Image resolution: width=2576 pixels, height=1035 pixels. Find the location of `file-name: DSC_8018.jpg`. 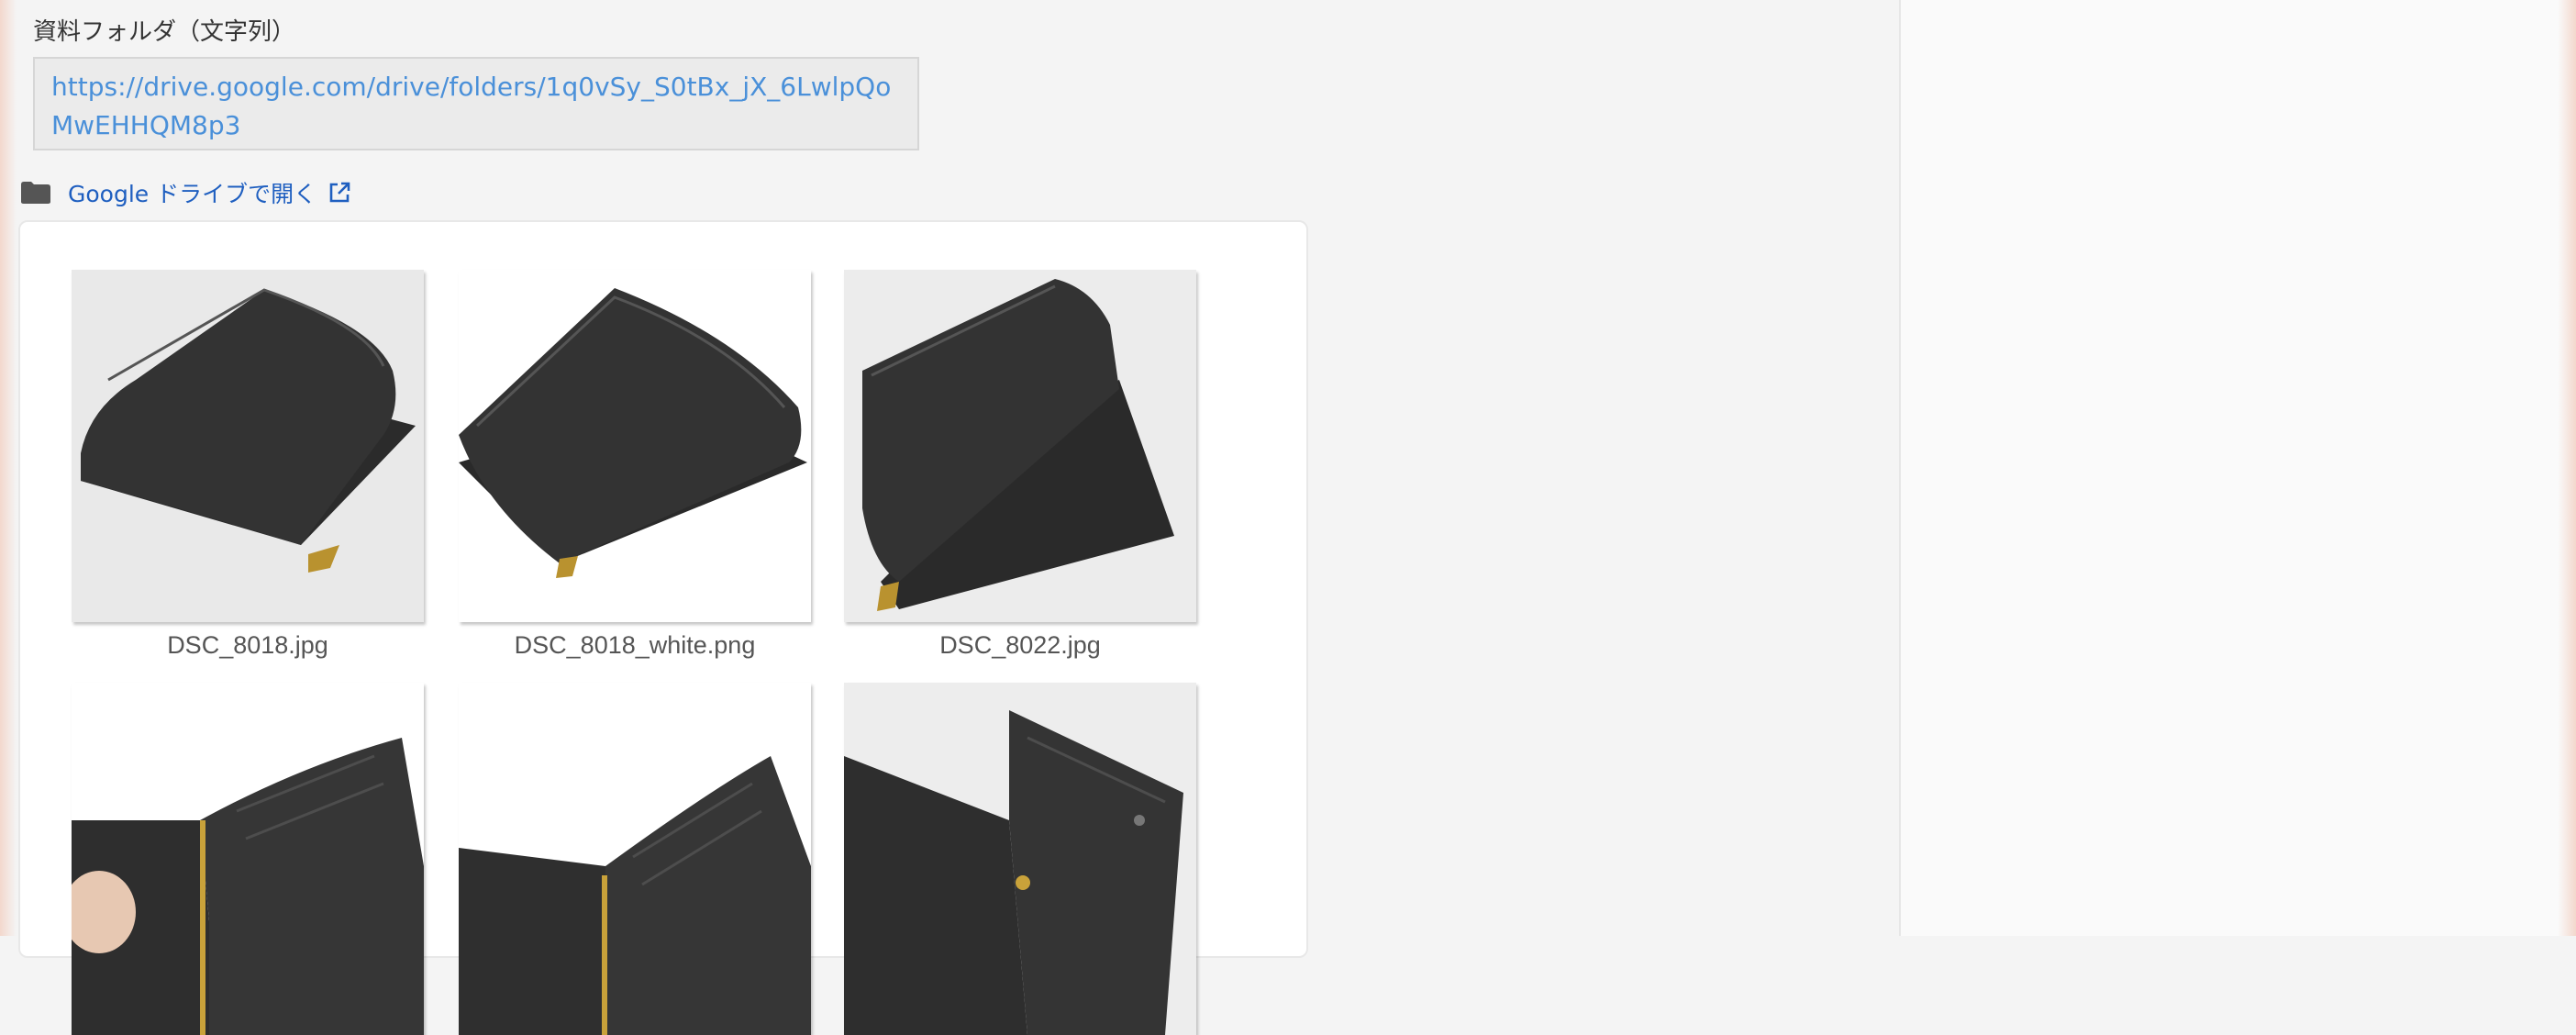

file-name: DSC_8018.jpg is located at coordinates (247, 645).